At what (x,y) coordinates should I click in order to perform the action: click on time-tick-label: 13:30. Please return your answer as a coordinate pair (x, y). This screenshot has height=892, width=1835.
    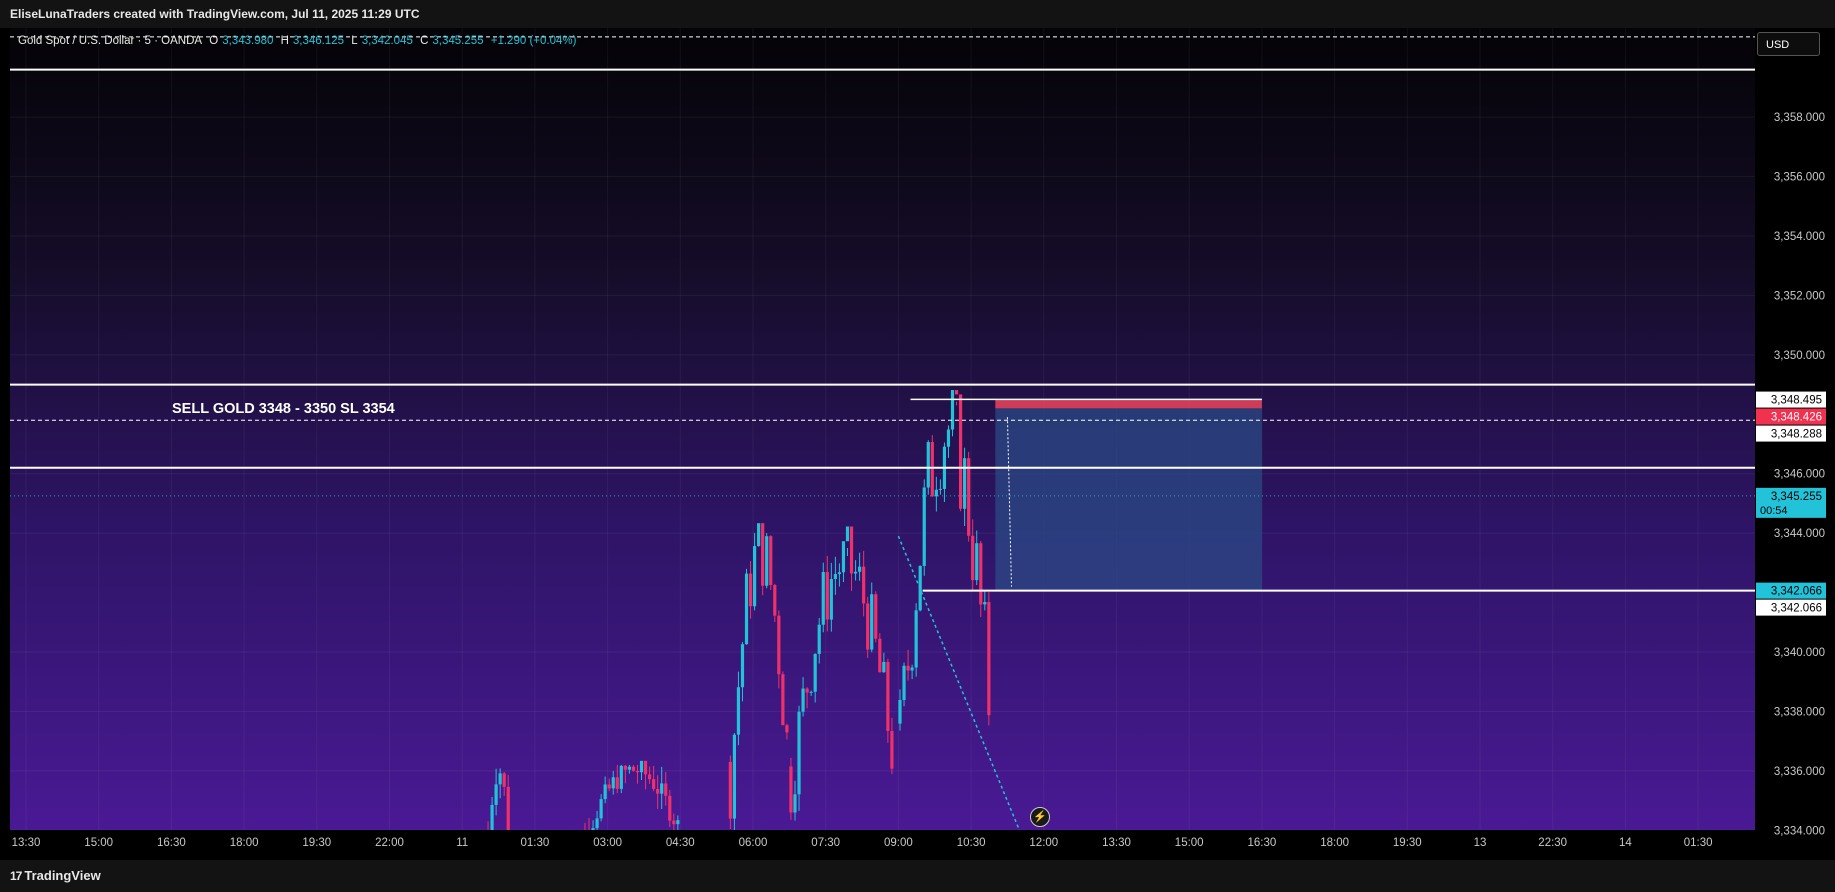
    Looking at the image, I should click on (1116, 843).